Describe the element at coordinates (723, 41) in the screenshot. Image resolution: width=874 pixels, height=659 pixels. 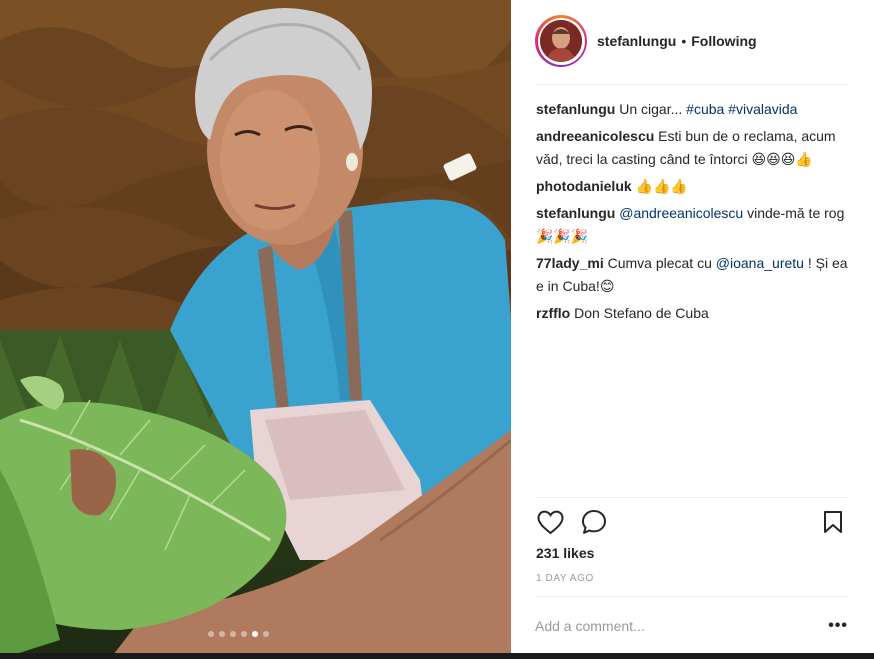
I see `following-button: Following` at that location.